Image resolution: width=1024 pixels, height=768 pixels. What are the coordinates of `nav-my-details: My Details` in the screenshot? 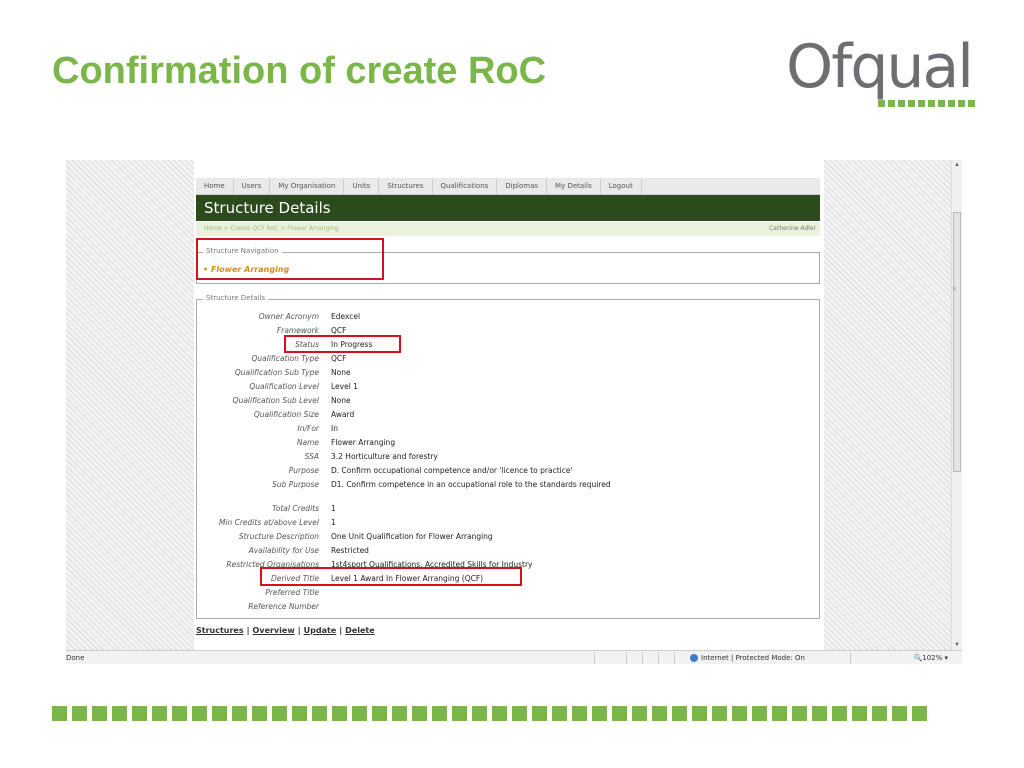 It's located at (574, 186).